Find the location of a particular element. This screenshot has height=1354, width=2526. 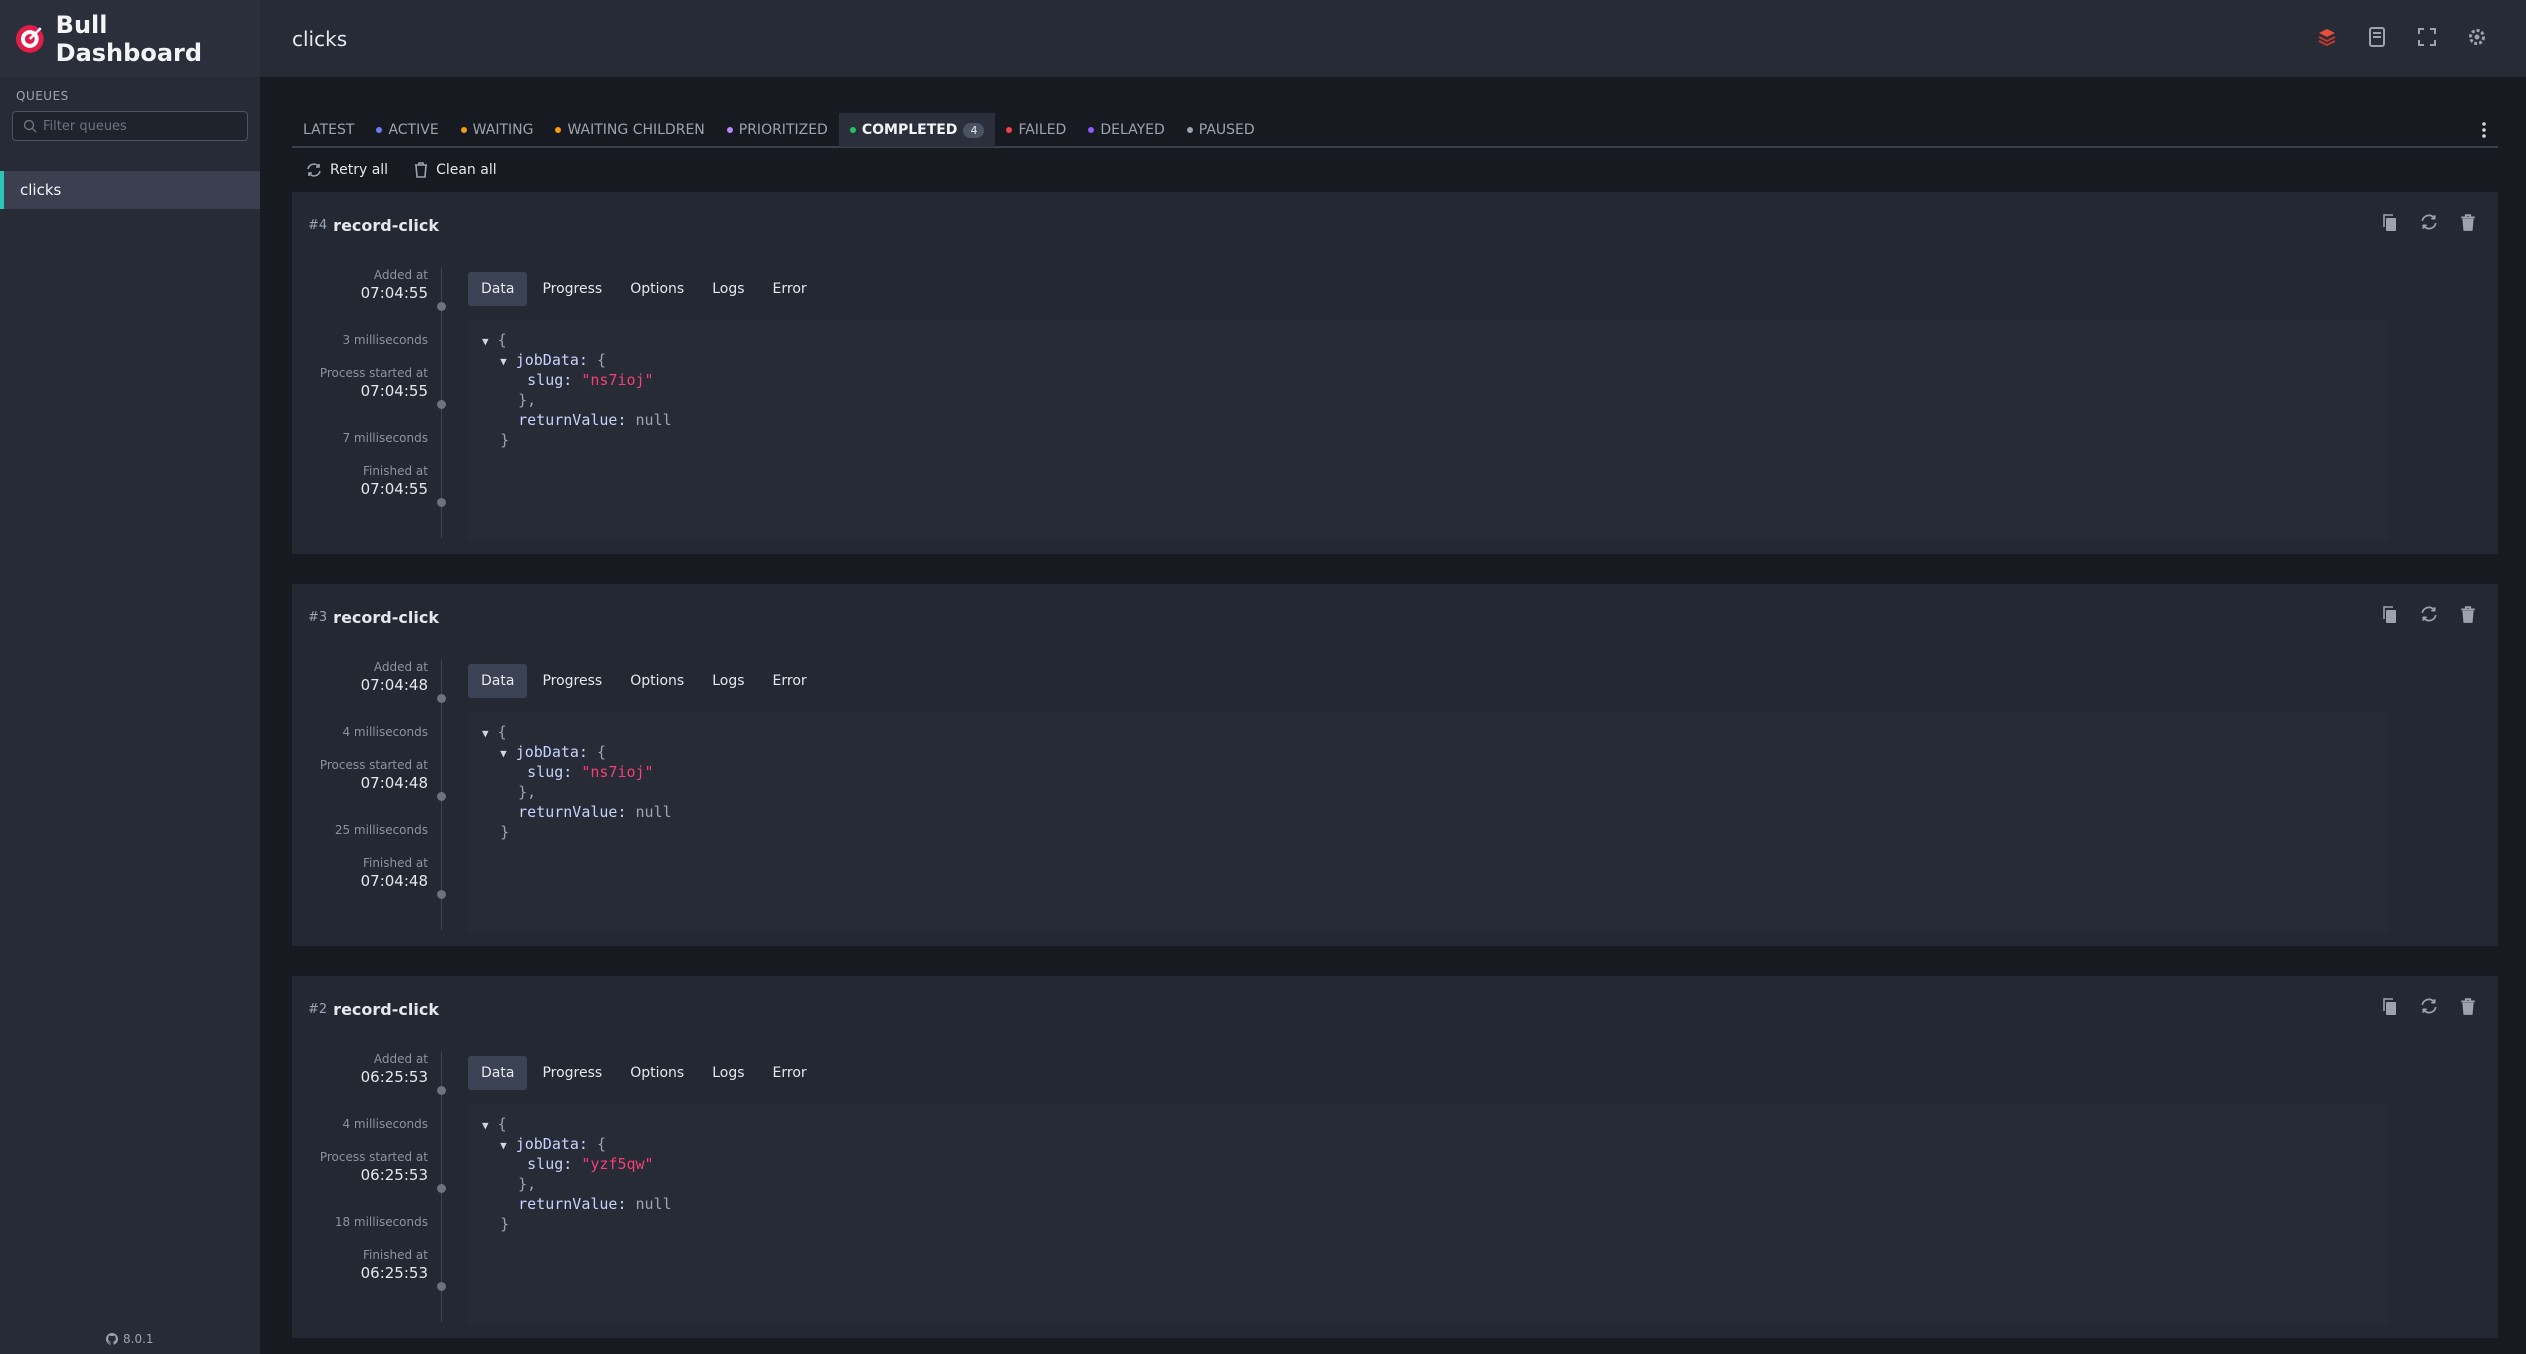

version-link: 8.0.1 is located at coordinates (130, 1339).